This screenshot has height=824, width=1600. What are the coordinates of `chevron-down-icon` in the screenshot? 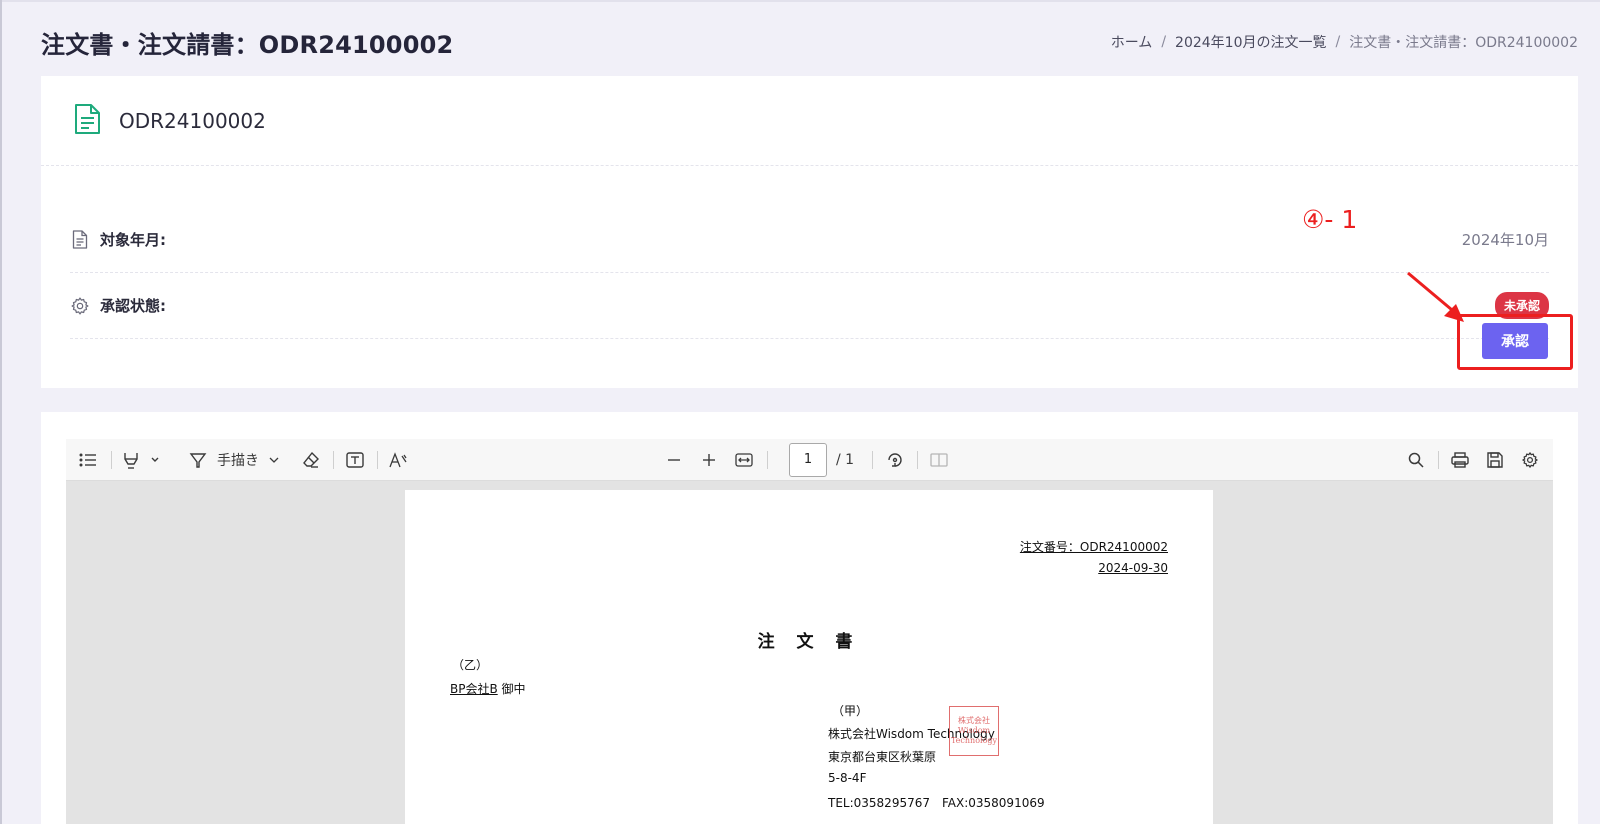 It's located at (274, 460).